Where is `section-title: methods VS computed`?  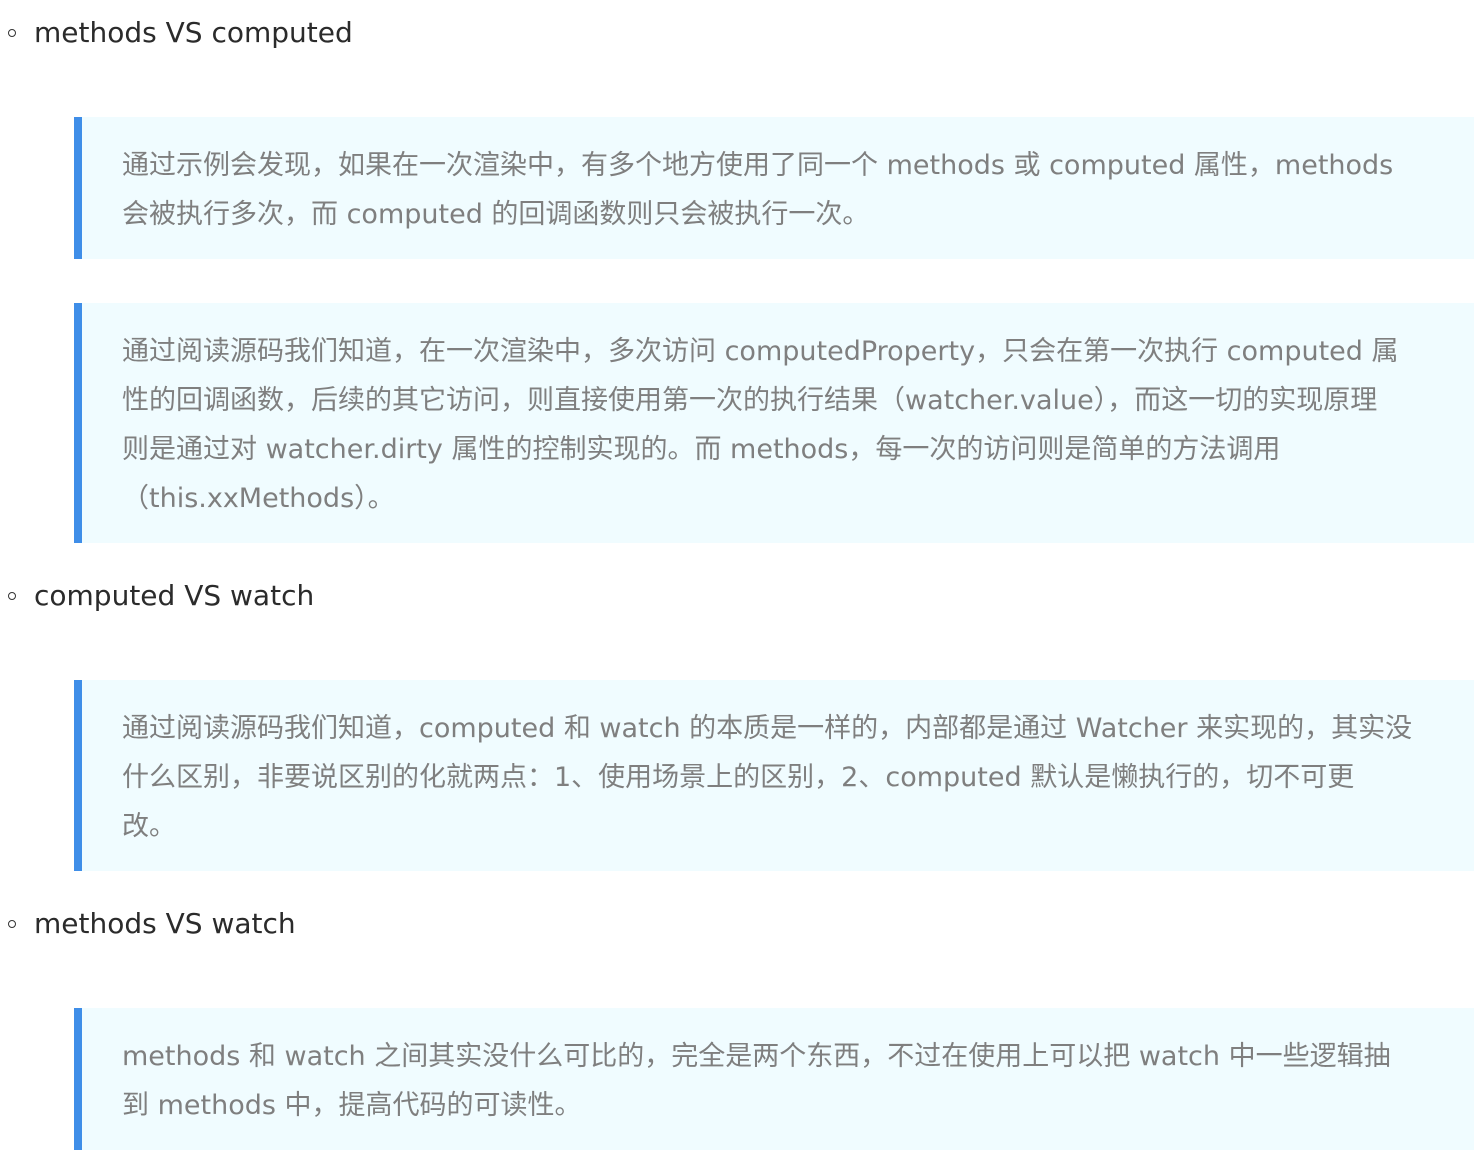
section-title: methods VS computed is located at coordinates (193, 32).